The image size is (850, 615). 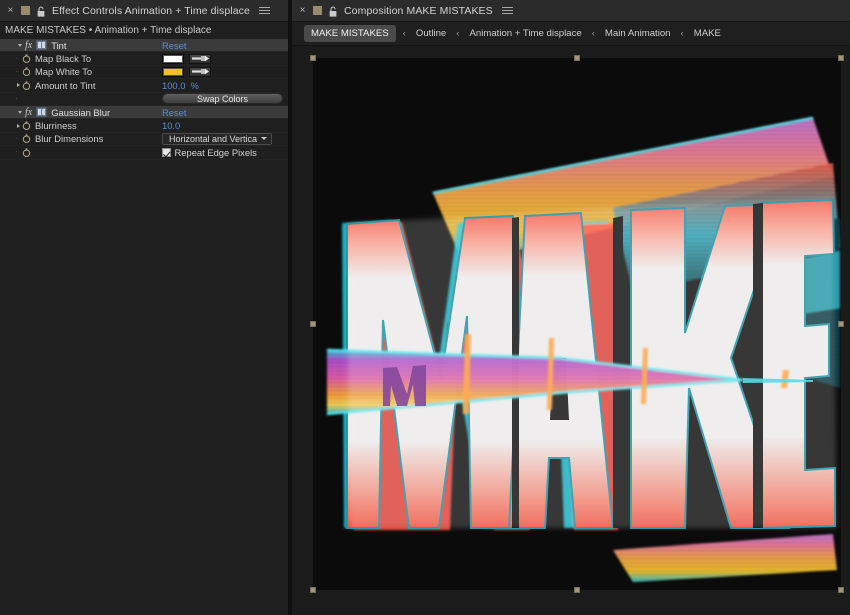 What do you see at coordinates (841, 324) in the screenshot?
I see `selection-handle-middle-right` at bounding box center [841, 324].